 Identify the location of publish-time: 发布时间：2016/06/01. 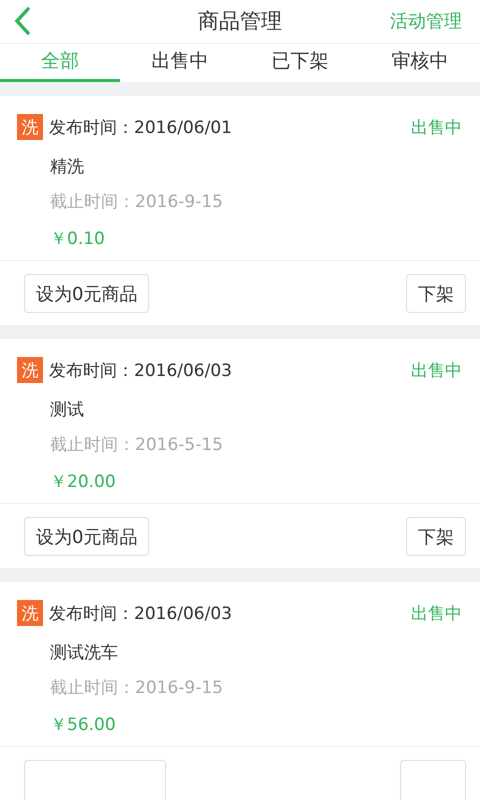
(141, 127).